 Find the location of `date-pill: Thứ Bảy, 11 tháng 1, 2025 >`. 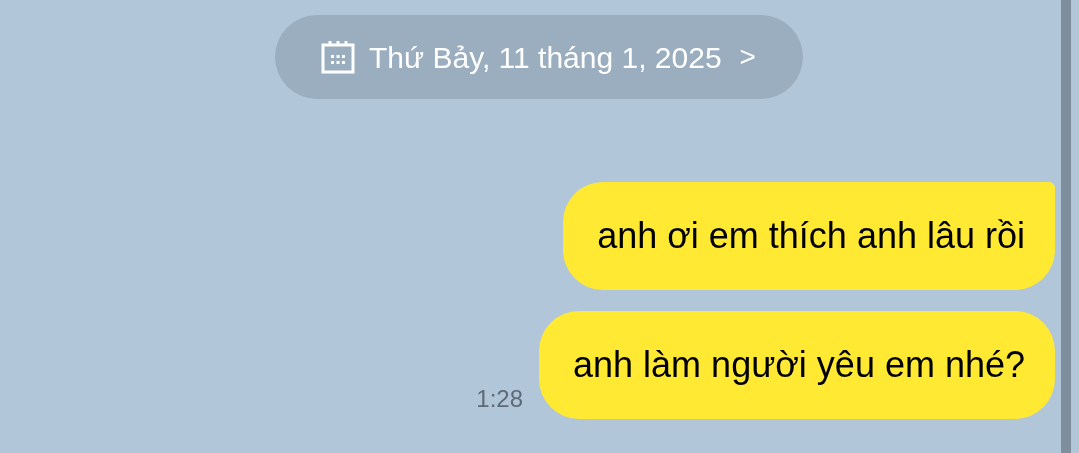

date-pill: Thứ Bảy, 11 tháng 1, 2025 > is located at coordinates (538, 57).